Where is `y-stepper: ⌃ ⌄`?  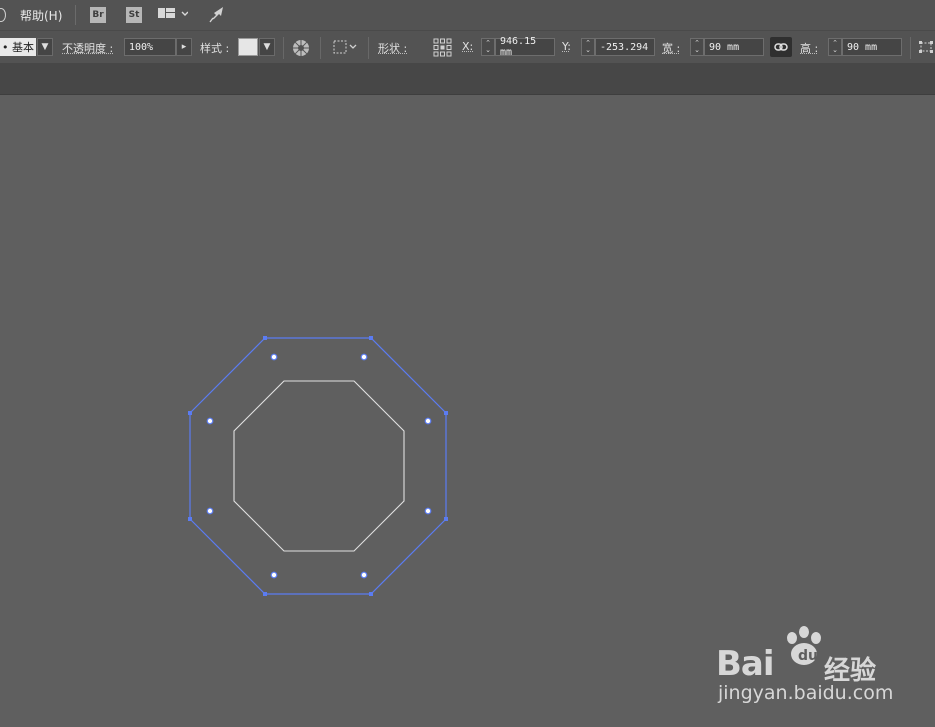
y-stepper: ⌃ ⌄ is located at coordinates (588, 47).